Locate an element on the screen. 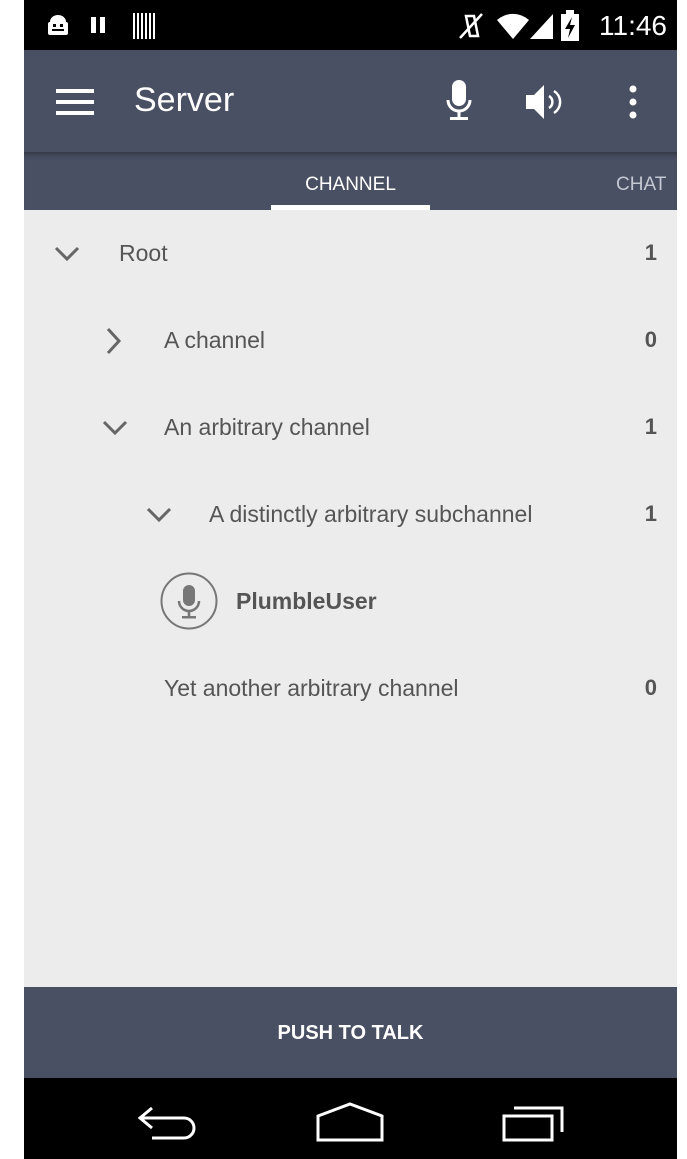 Image resolution: width=687 pixels, height=1159 pixels. channel-name: A distinctly arbitrary subchannel is located at coordinates (371, 514).